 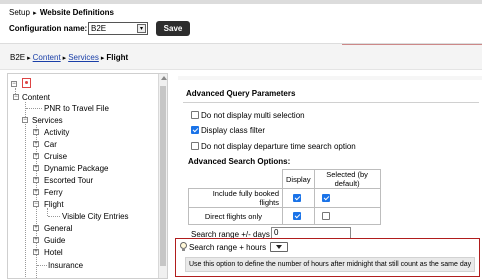 What do you see at coordinates (164, 78) in the screenshot?
I see `scroll-up-icon` at bounding box center [164, 78].